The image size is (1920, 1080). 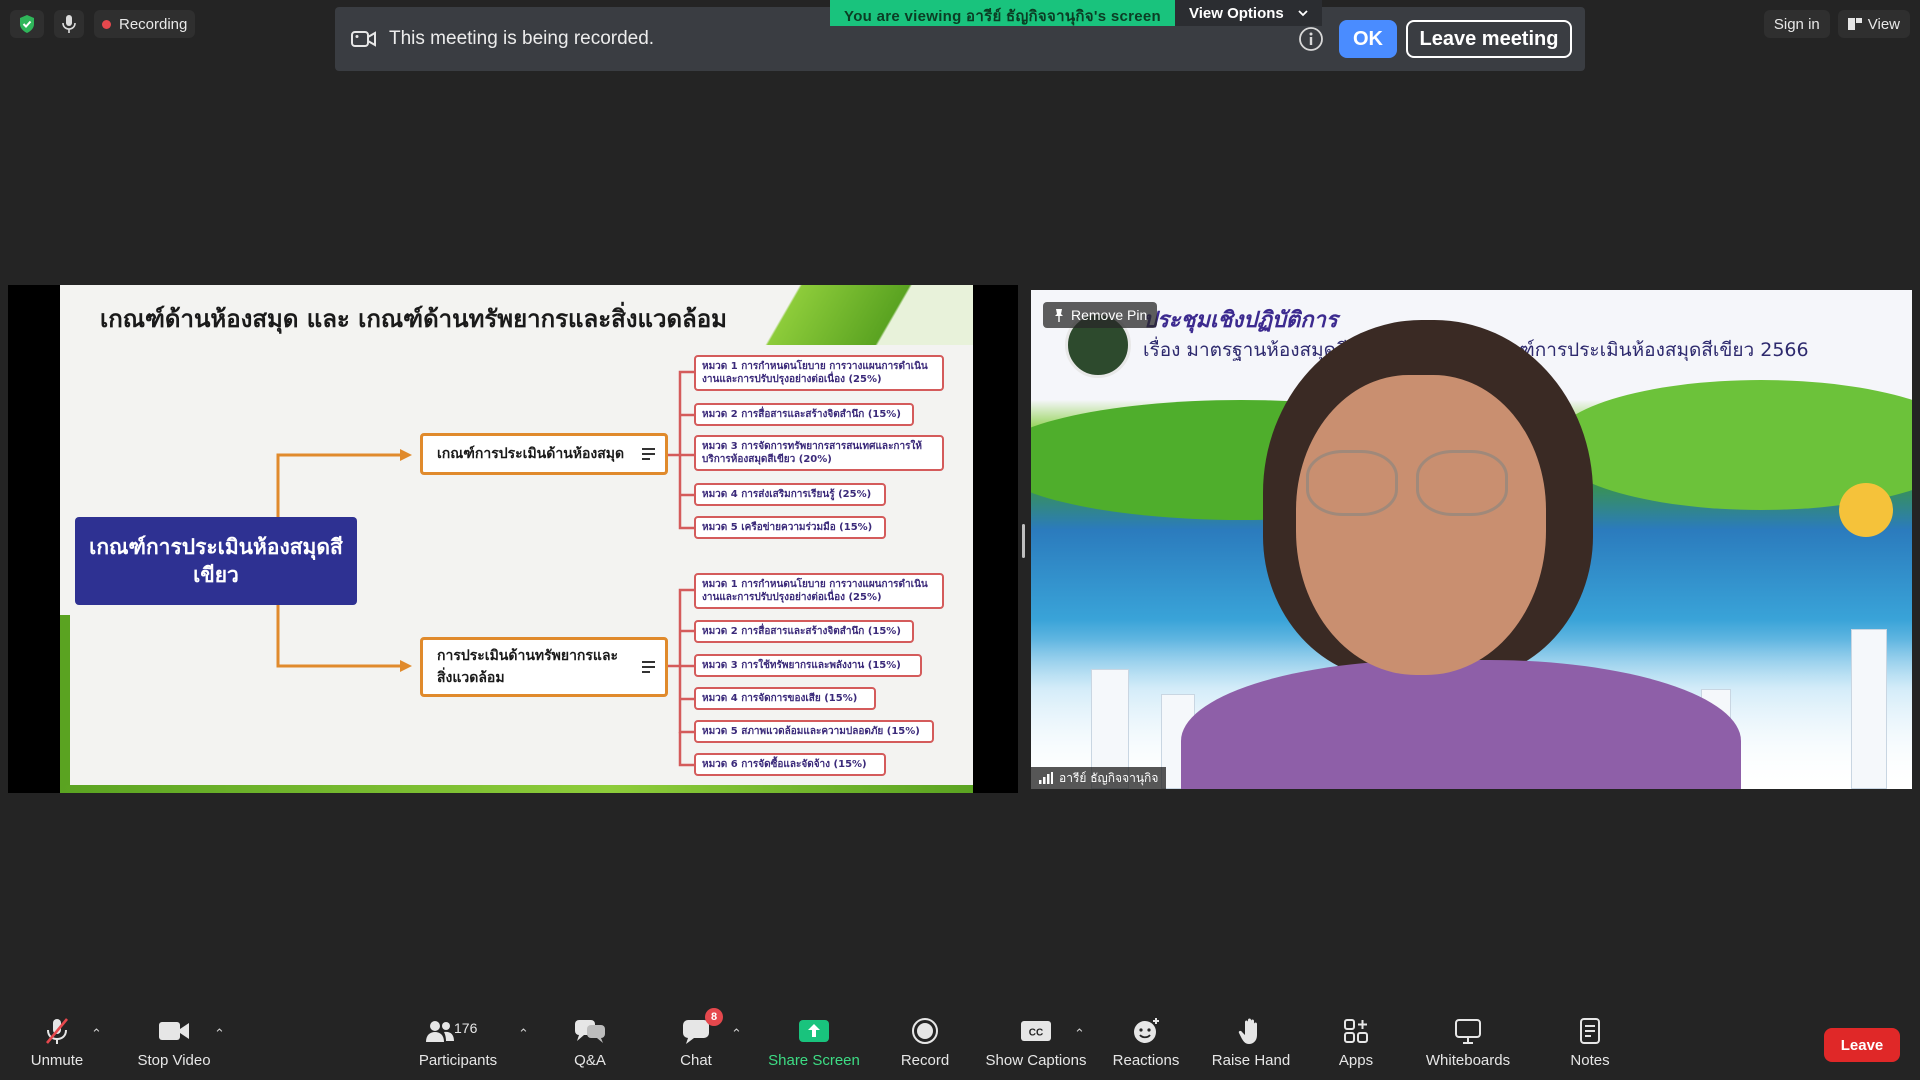 What do you see at coordinates (1109, 777) in the screenshot?
I see `participant-name: อารีย์ ธัญกิจจานุกิจ` at bounding box center [1109, 777].